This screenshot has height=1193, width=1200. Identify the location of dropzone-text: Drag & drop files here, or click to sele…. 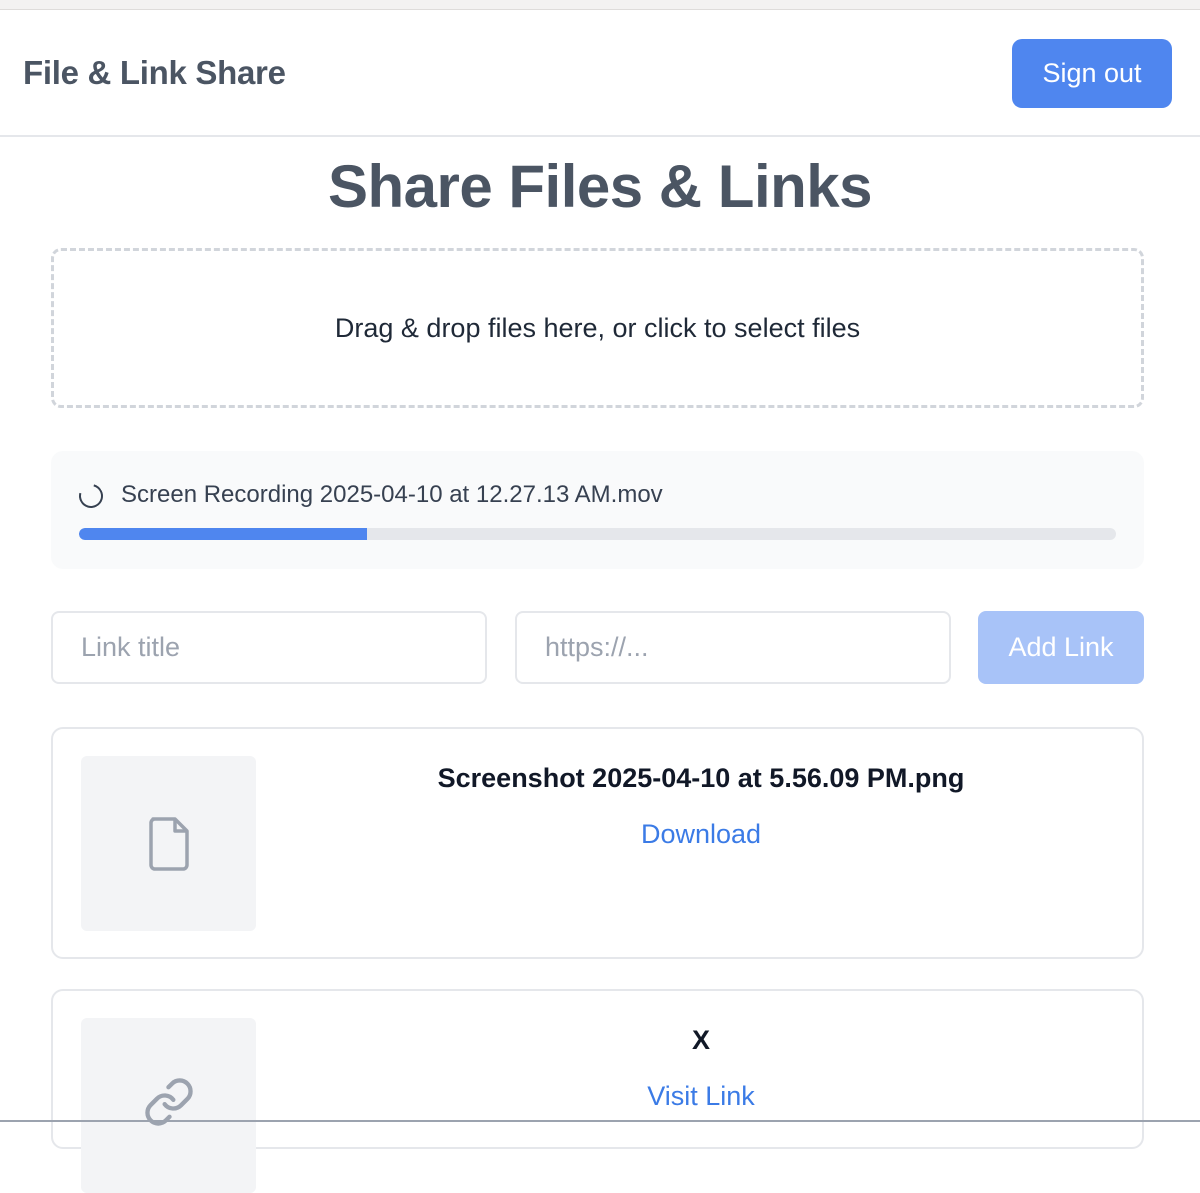
(597, 327).